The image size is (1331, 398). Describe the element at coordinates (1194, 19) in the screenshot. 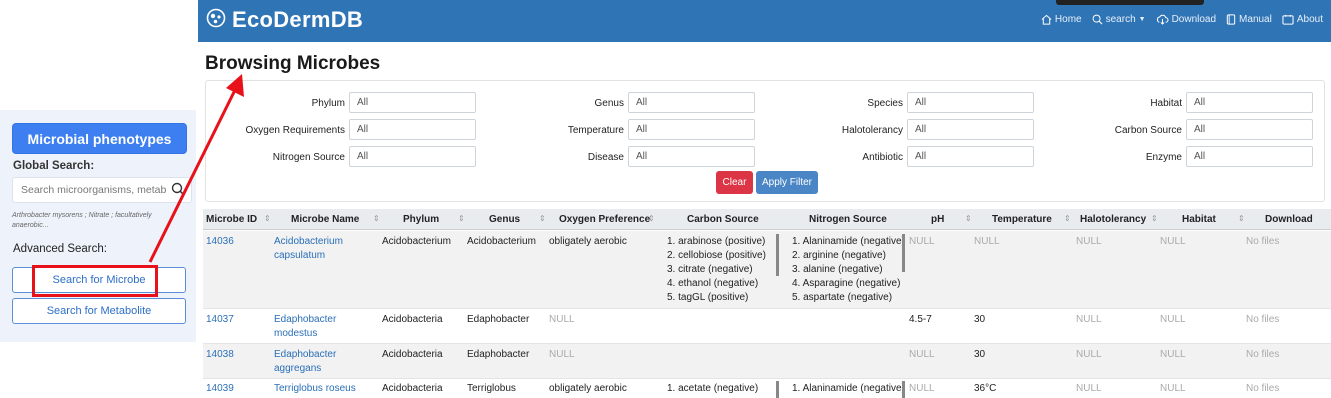

I see `nav-download-label: Download` at that location.